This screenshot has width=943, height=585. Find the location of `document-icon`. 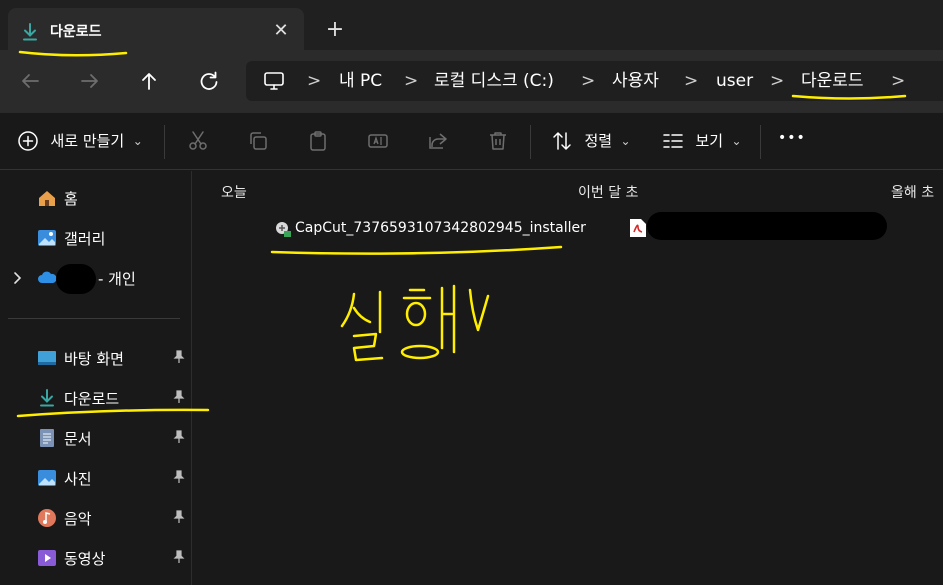

document-icon is located at coordinates (47, 438).